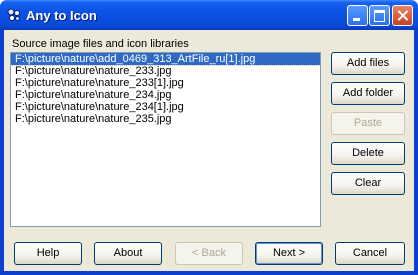  Describe the element at coordinates (165, 71) in the screenshot. I see `file-list-item: F:\picture\nature\nature_233.jpg` at that location.